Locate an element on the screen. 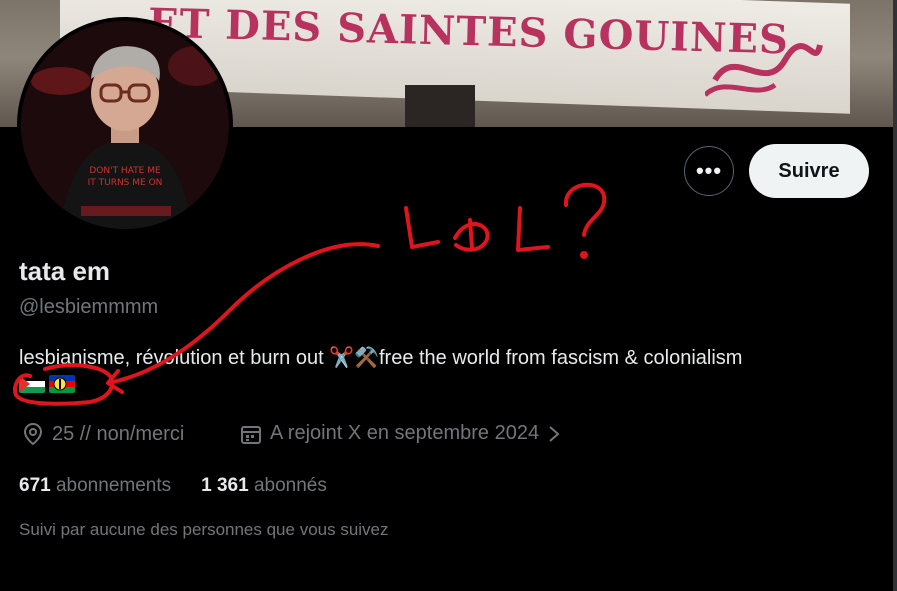 This screenshot has width=897, height=591. bio-flags is located at coordinates (47, 384).